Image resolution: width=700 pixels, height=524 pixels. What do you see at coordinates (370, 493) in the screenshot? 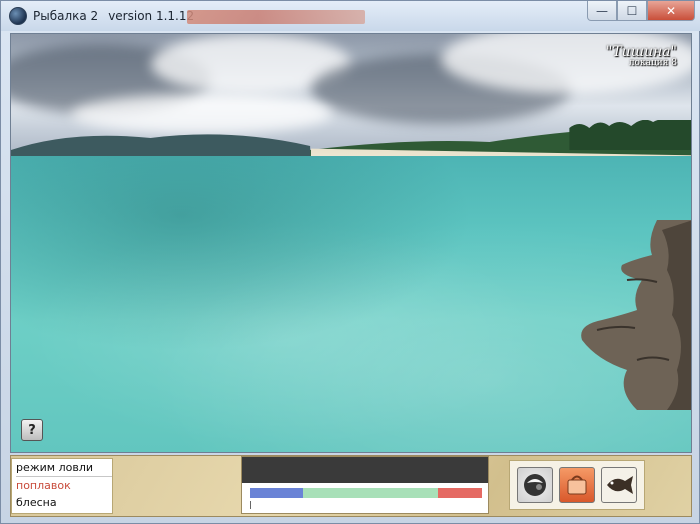
I see `tension-segment-green` at bounding box center [370, 493].